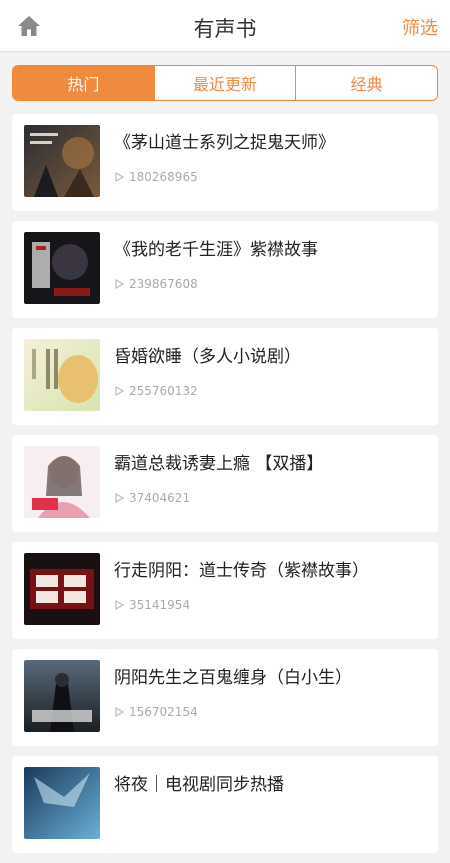  I want to click on book-title: 阴阳先生之百鬼缠身（白小生）, so click(233, 678).